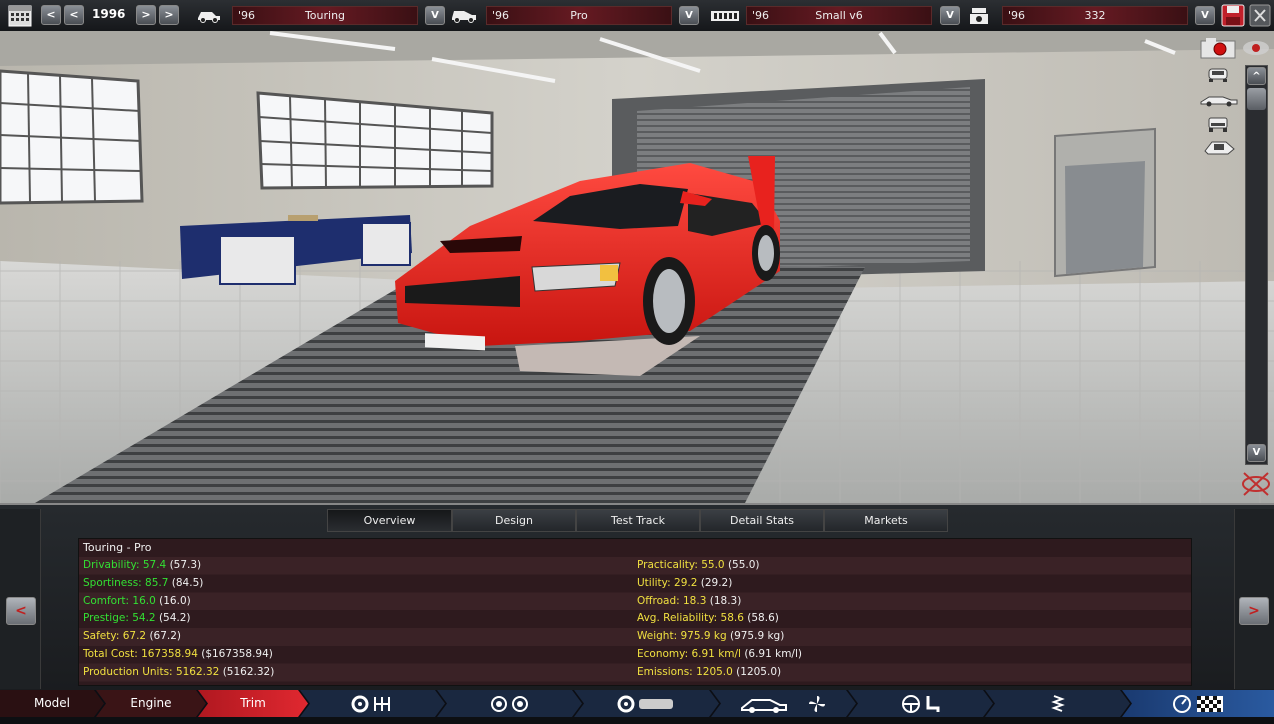 The height and width of the screenshot is (724, 1274). I want to click on nav-wheels, so click(509, 703).